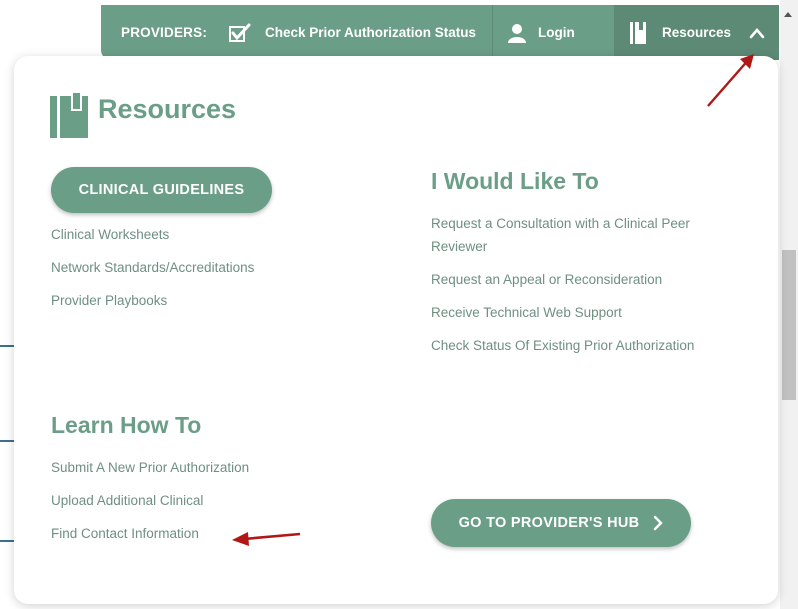  I want to click on login-link: Login, so click(541, 32).